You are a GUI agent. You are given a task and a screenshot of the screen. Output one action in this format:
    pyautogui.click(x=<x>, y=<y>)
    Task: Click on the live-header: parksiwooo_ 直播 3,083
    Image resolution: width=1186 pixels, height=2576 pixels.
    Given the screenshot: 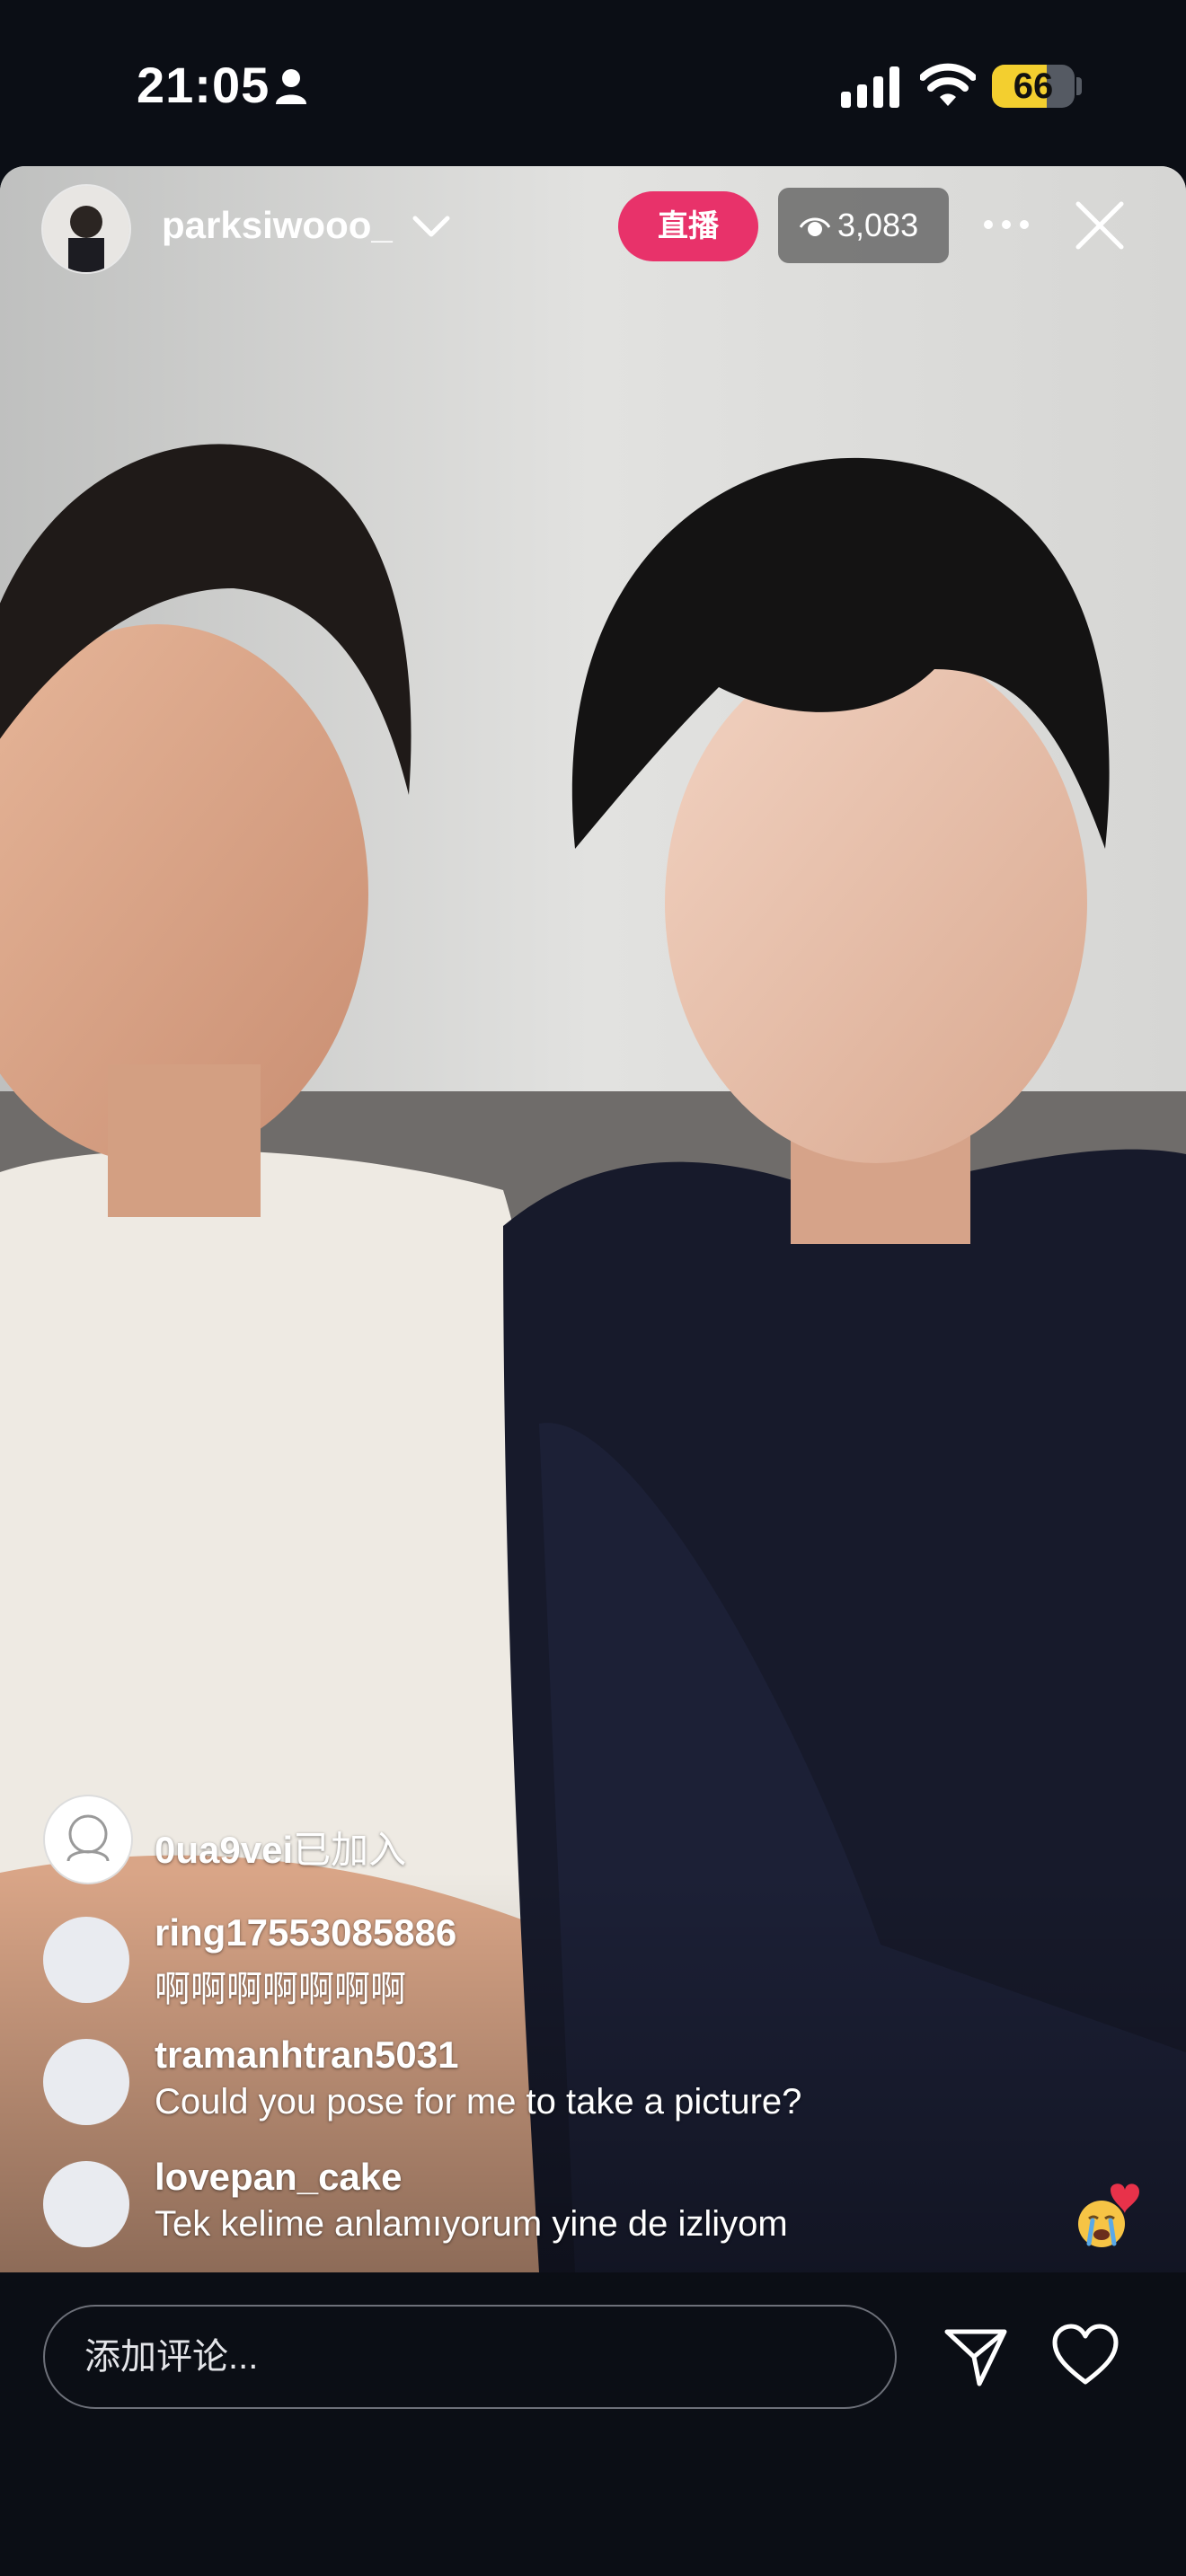 What is the action you would take?
    pyautogui.click(x=593, y=224)
    